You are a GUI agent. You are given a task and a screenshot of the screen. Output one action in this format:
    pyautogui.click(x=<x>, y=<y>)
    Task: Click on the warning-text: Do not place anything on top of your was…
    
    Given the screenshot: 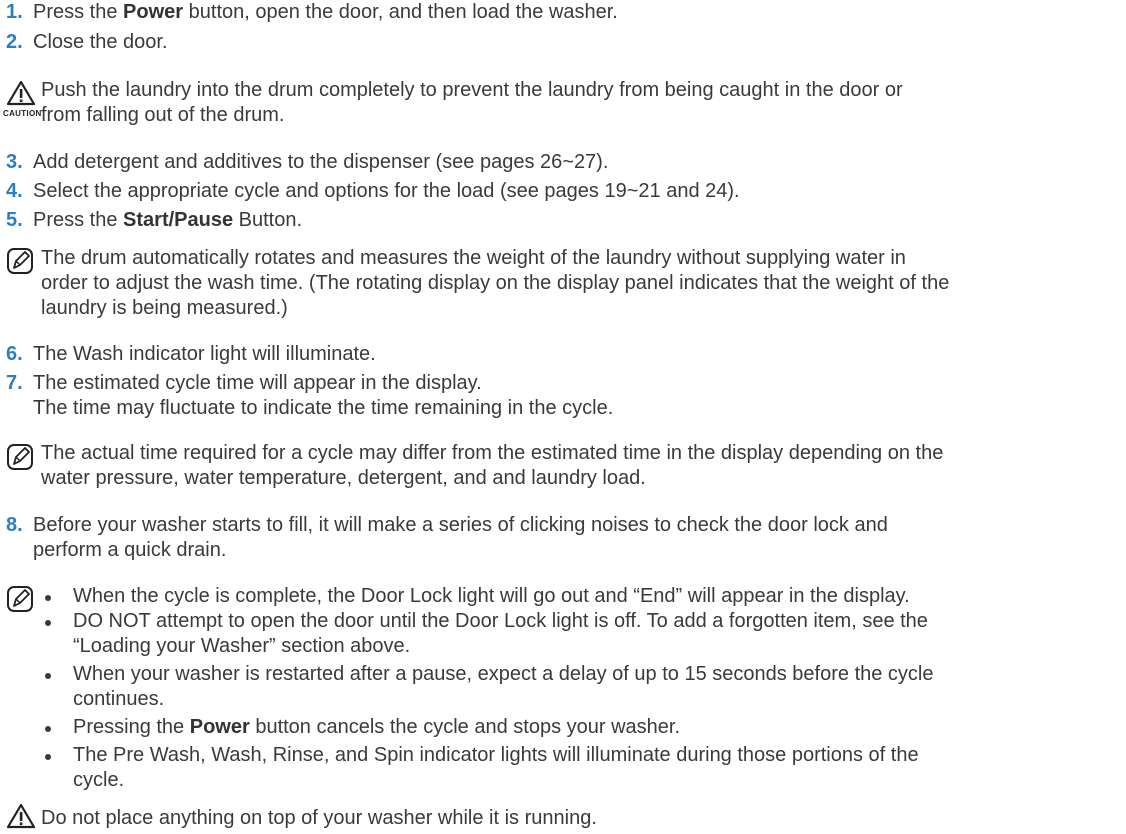 What is the action you would take?
    pyautogui.click(x=319, y=818)
    